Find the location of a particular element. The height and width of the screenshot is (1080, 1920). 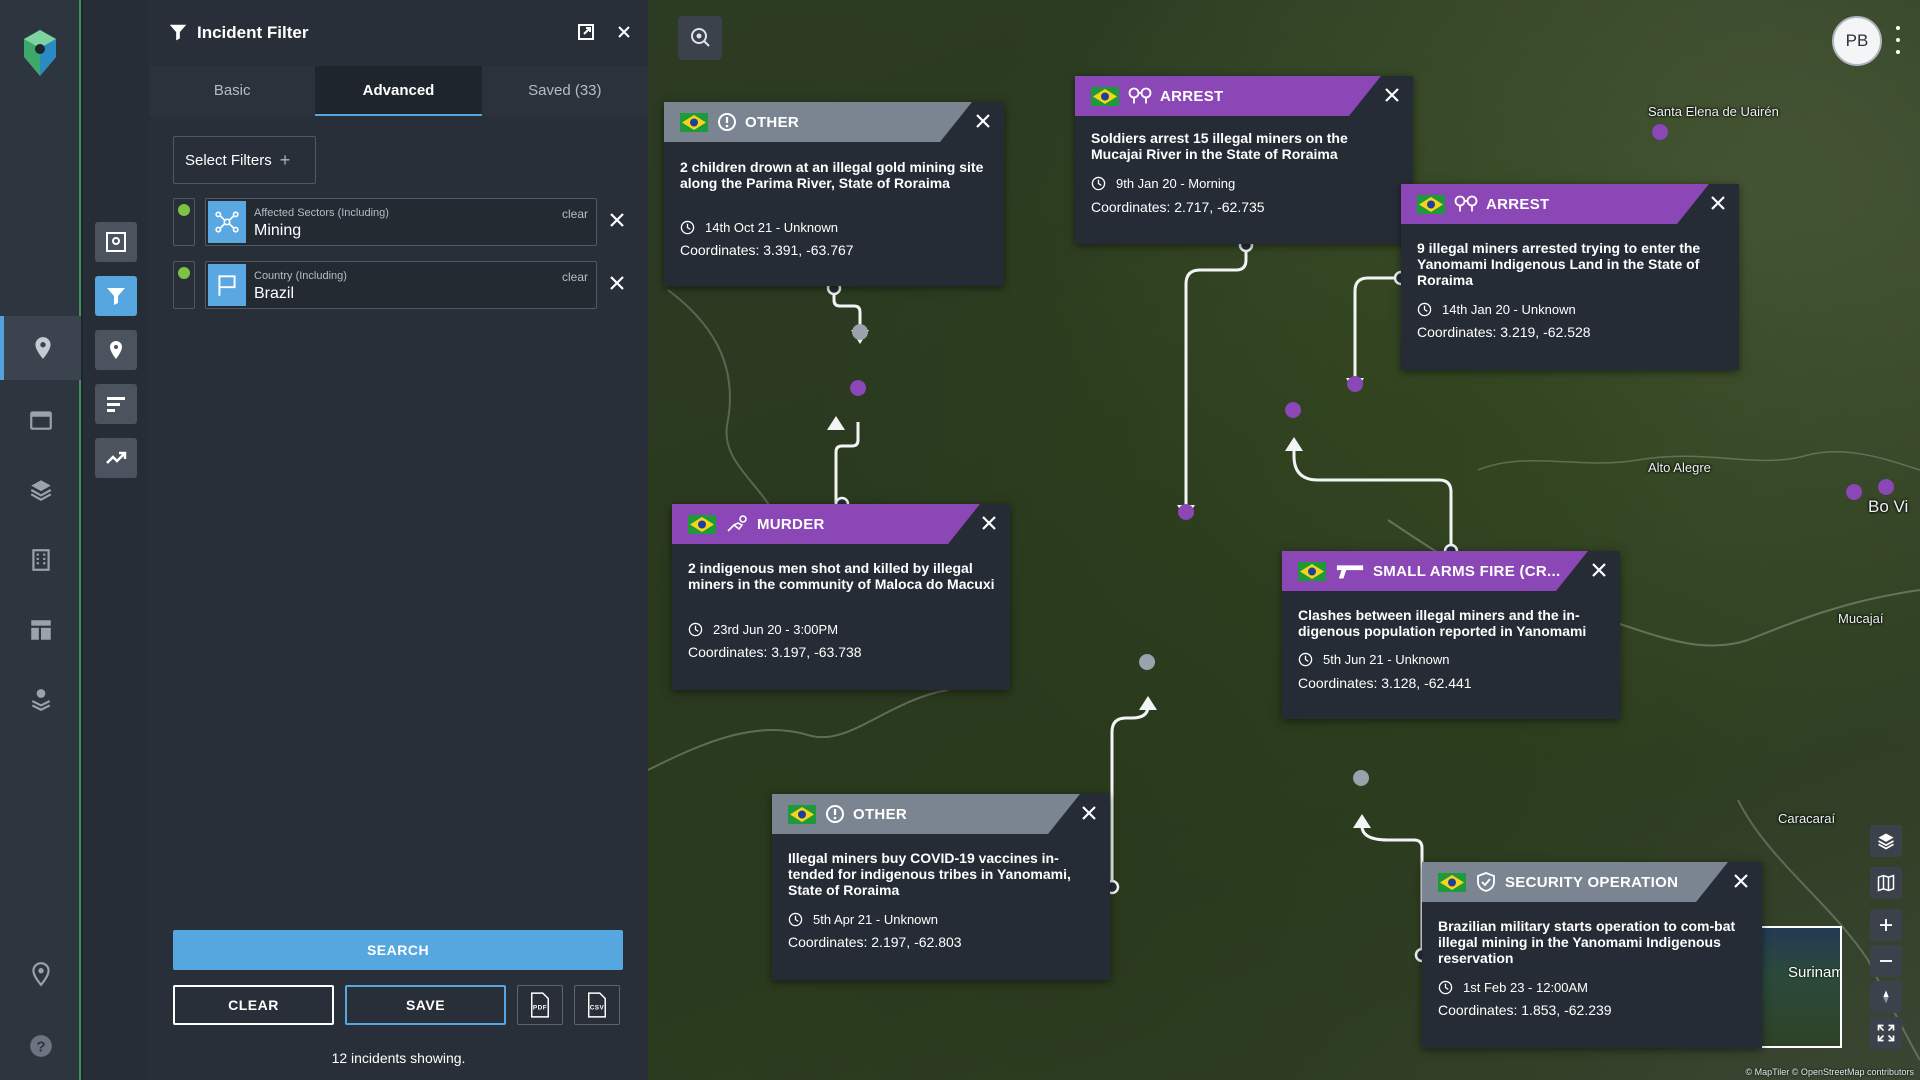

more-menu-icon is located at coordinates (1898, 40).